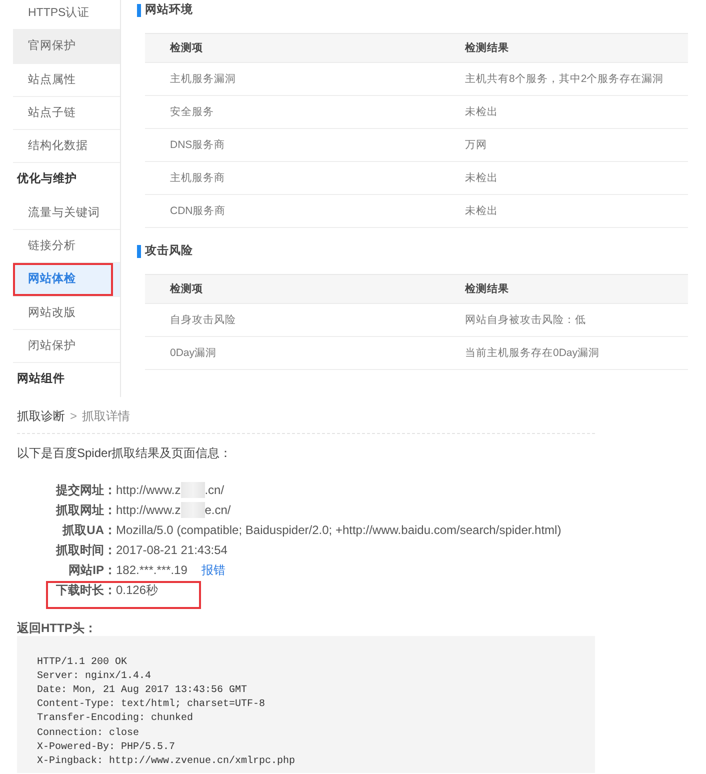  Describe the element at coordinates (66, 213) in the screenshot. I see `sidebar-item: 流量与关键词` at that location.